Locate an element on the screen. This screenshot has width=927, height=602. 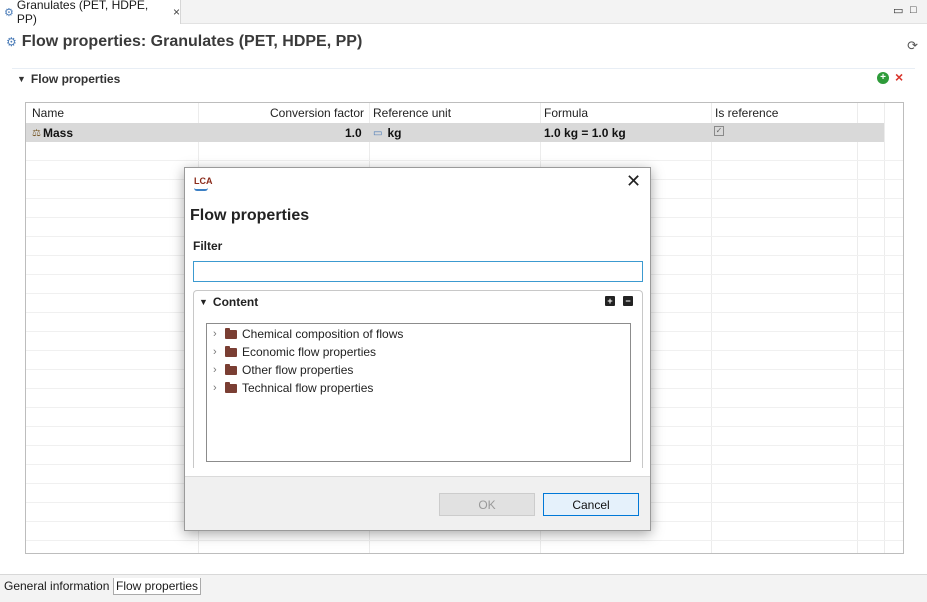
collapse-all-icon: − is located at coordinates (628, 301).